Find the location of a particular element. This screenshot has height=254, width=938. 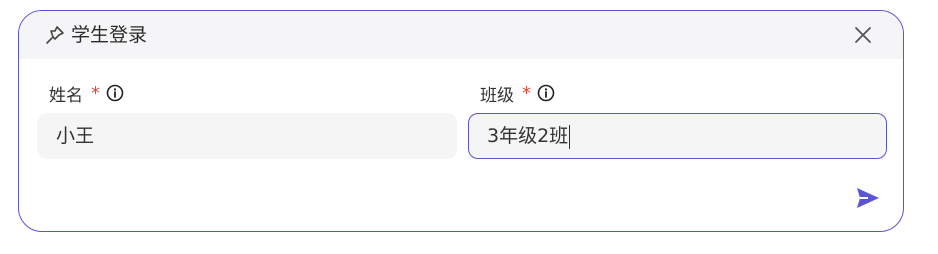

class-input-value: 3年级2班 is located at coordinates (528, 136).